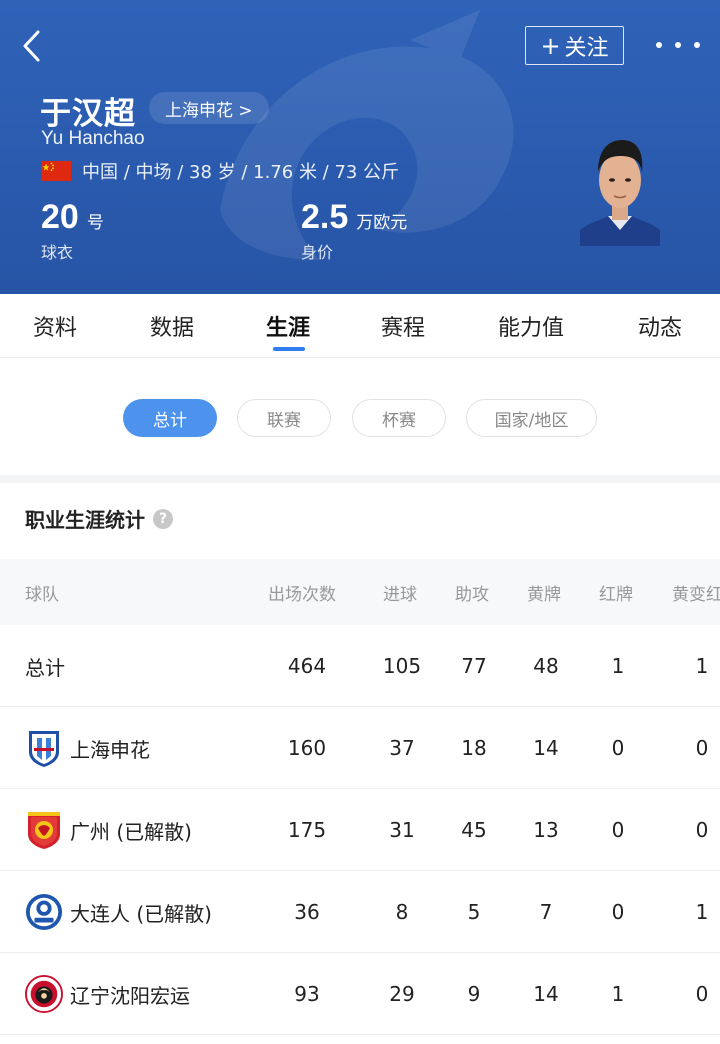 Image resolution: width=720 pixels, height=1044 pixels. I want to click on column-yellow-red: 黄变红, so click(696, 594).